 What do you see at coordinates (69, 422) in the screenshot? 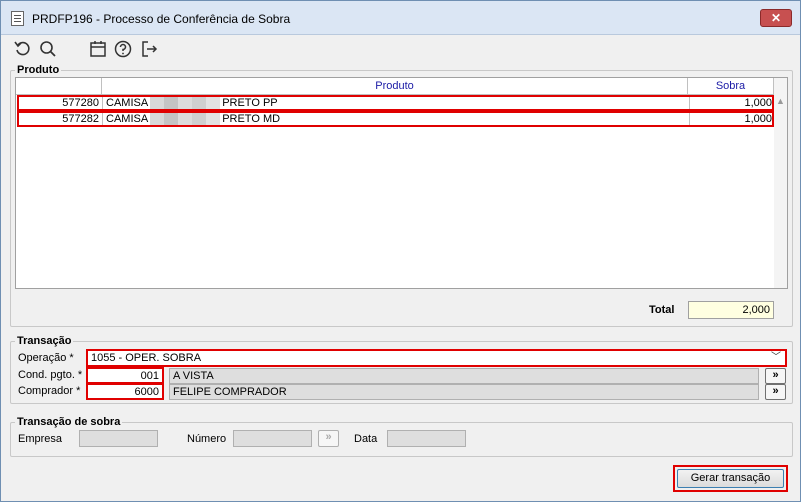
I see `transacao-sobra-group-title: Transação de sobra` at bounding box center [69, 422].